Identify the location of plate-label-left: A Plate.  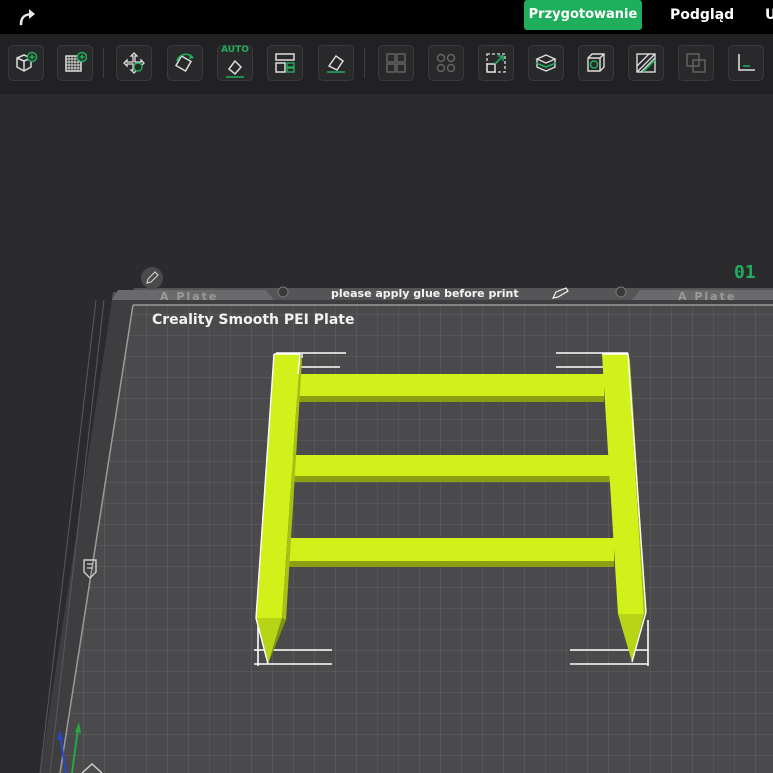
(189, 296).